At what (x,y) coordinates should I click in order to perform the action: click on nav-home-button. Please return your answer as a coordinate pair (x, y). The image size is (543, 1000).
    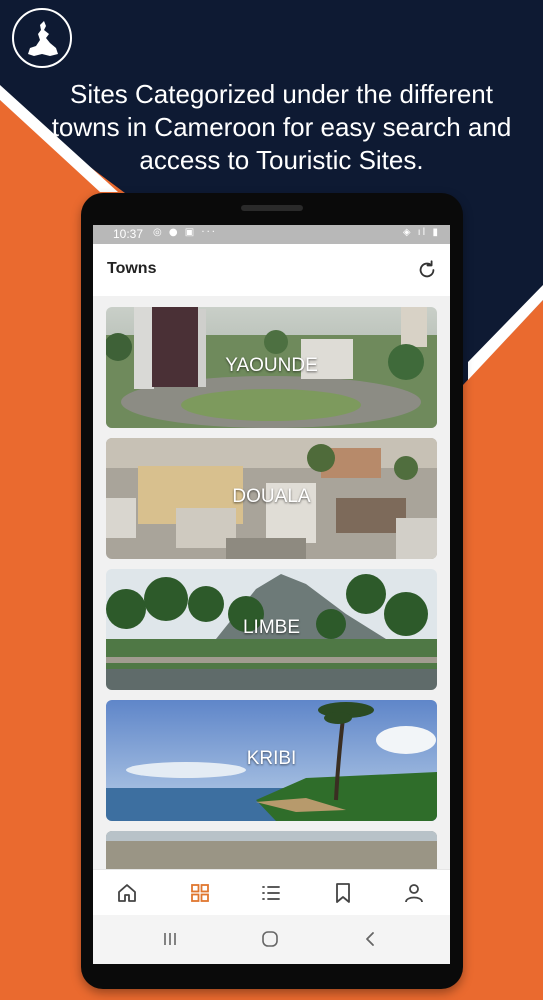
    Looking at the image, I should click on (127, 893).